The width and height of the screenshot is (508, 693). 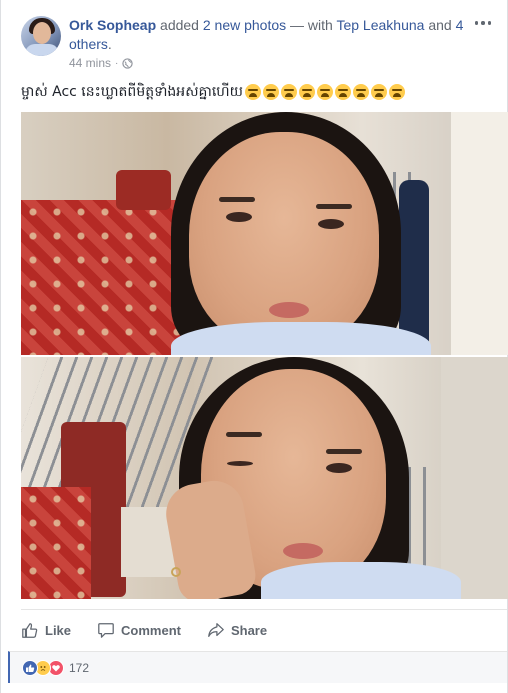 I want to click on photo-background-bag, so click(x=143, y=190).